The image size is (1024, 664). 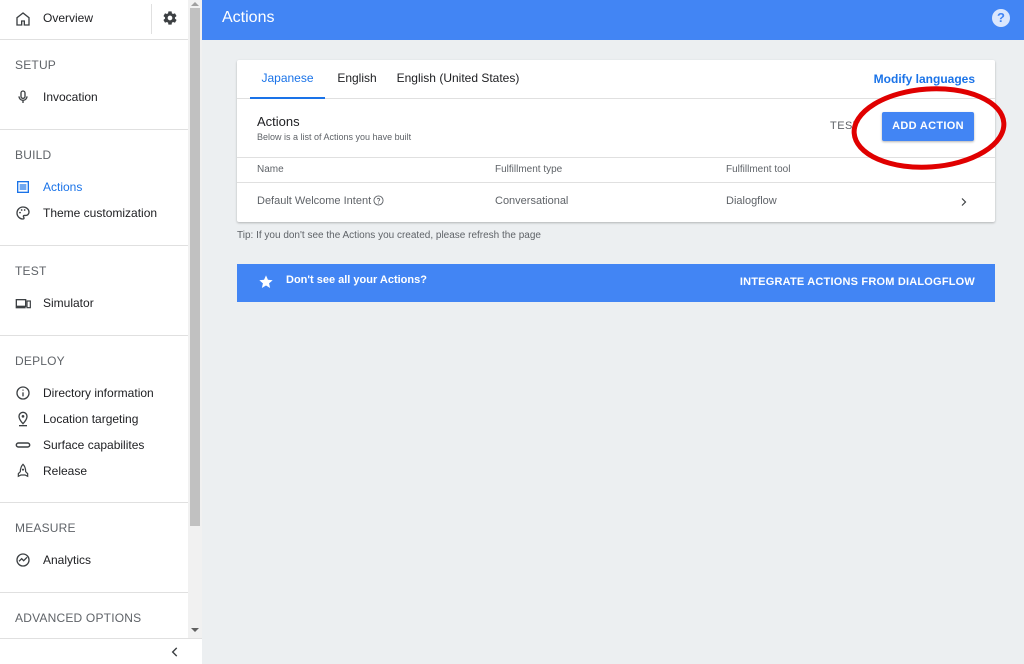 What do you see at coordinates (98, 393) in the screenshot?
I see `sidebar-item-label: Directory information` at bounding box center [98, 393].